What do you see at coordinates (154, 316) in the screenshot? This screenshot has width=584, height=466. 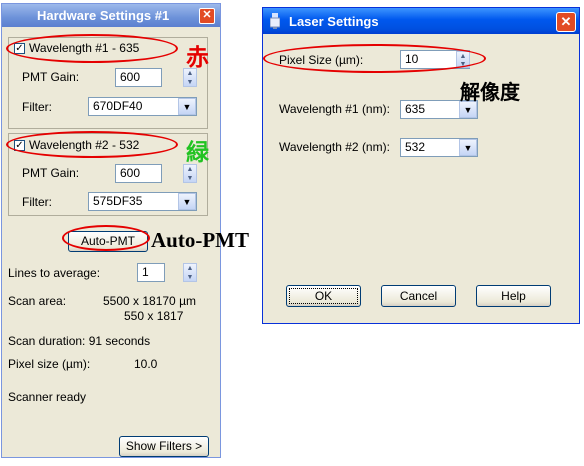 I see `scan-area-value-px: 550 x 1817` at bounding box center [154, 316].